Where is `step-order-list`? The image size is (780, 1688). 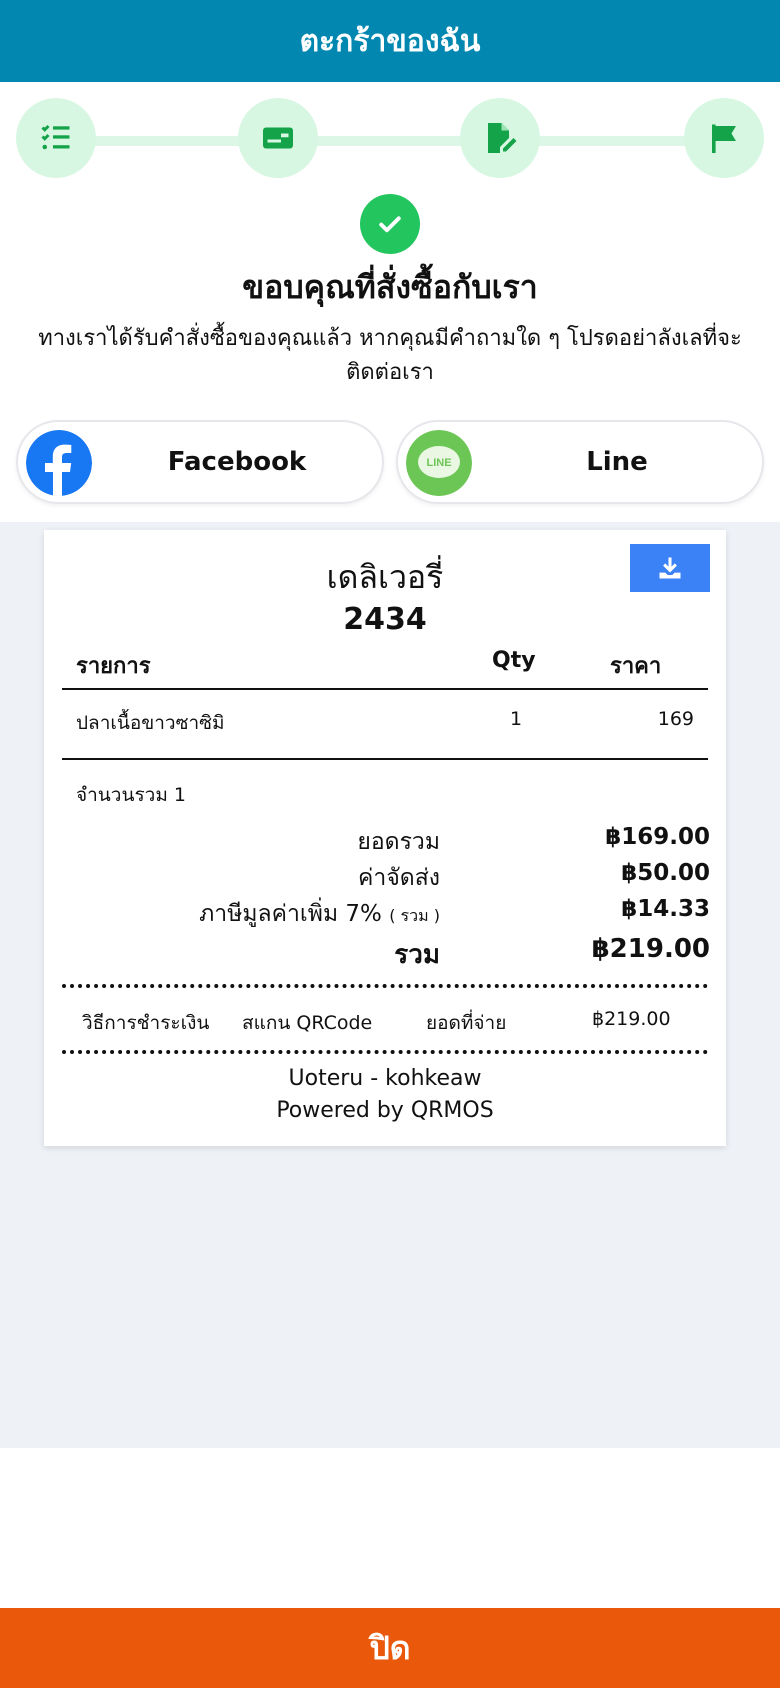
step-order-list is located at coordinates (56, 138).